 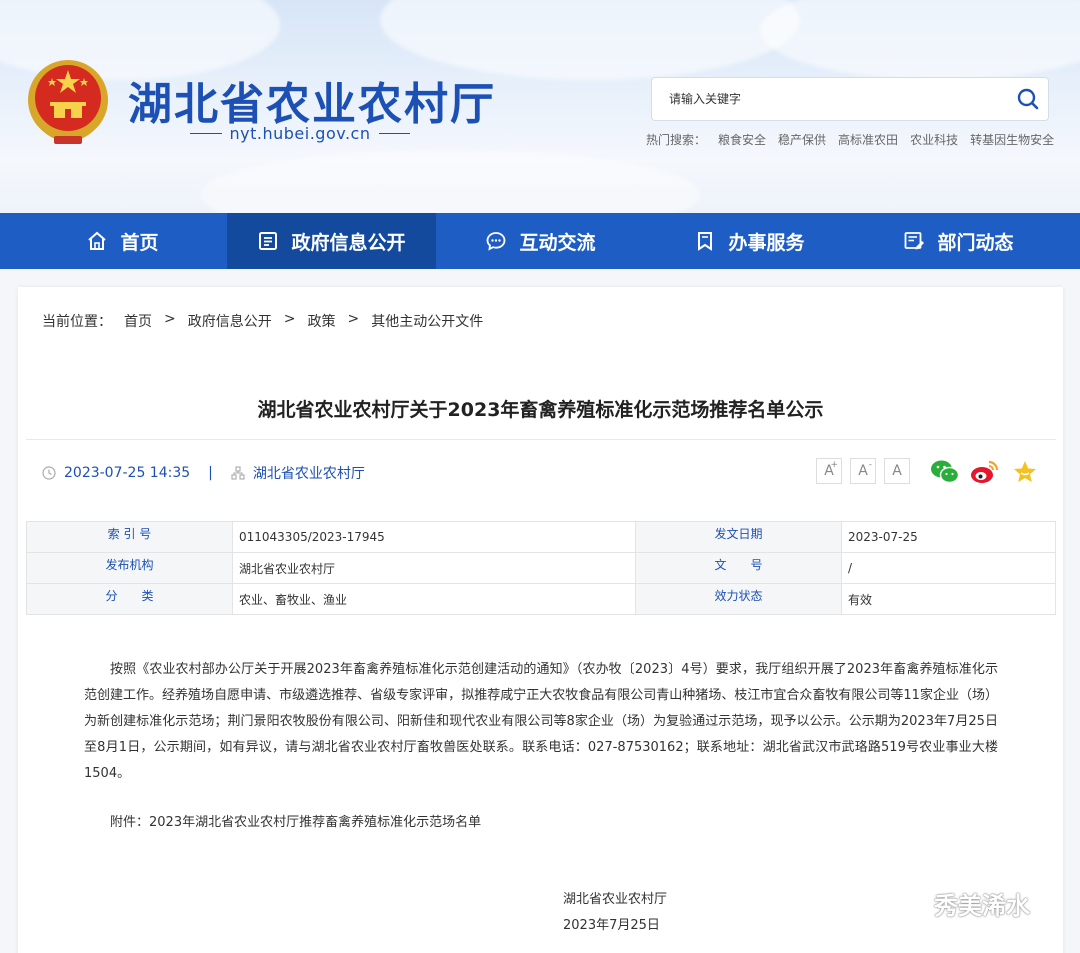 What do you see at coordinates (868, 139) in the screenshot?
I see `hot-search-link: 高标准农田` at bounding box center [868, 139].